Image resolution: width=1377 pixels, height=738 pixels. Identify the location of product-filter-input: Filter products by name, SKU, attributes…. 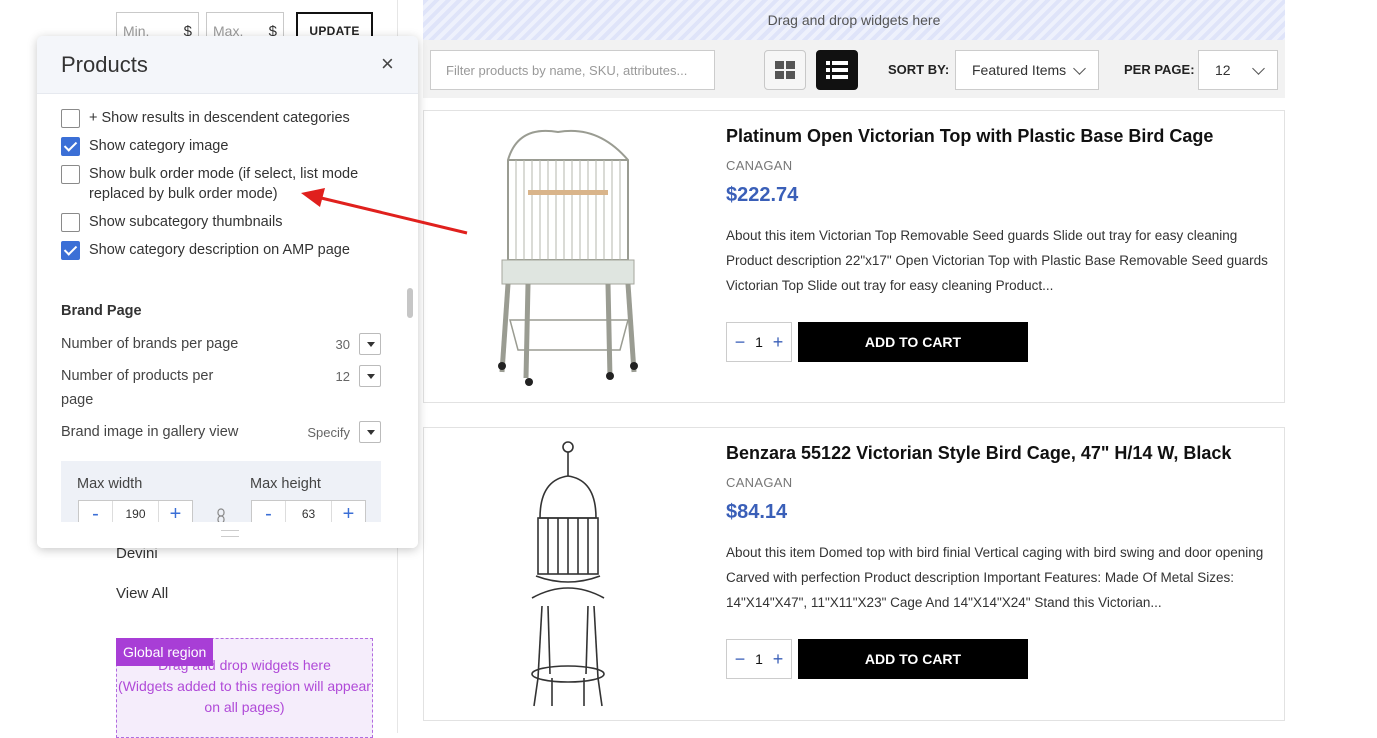
(572, 70).